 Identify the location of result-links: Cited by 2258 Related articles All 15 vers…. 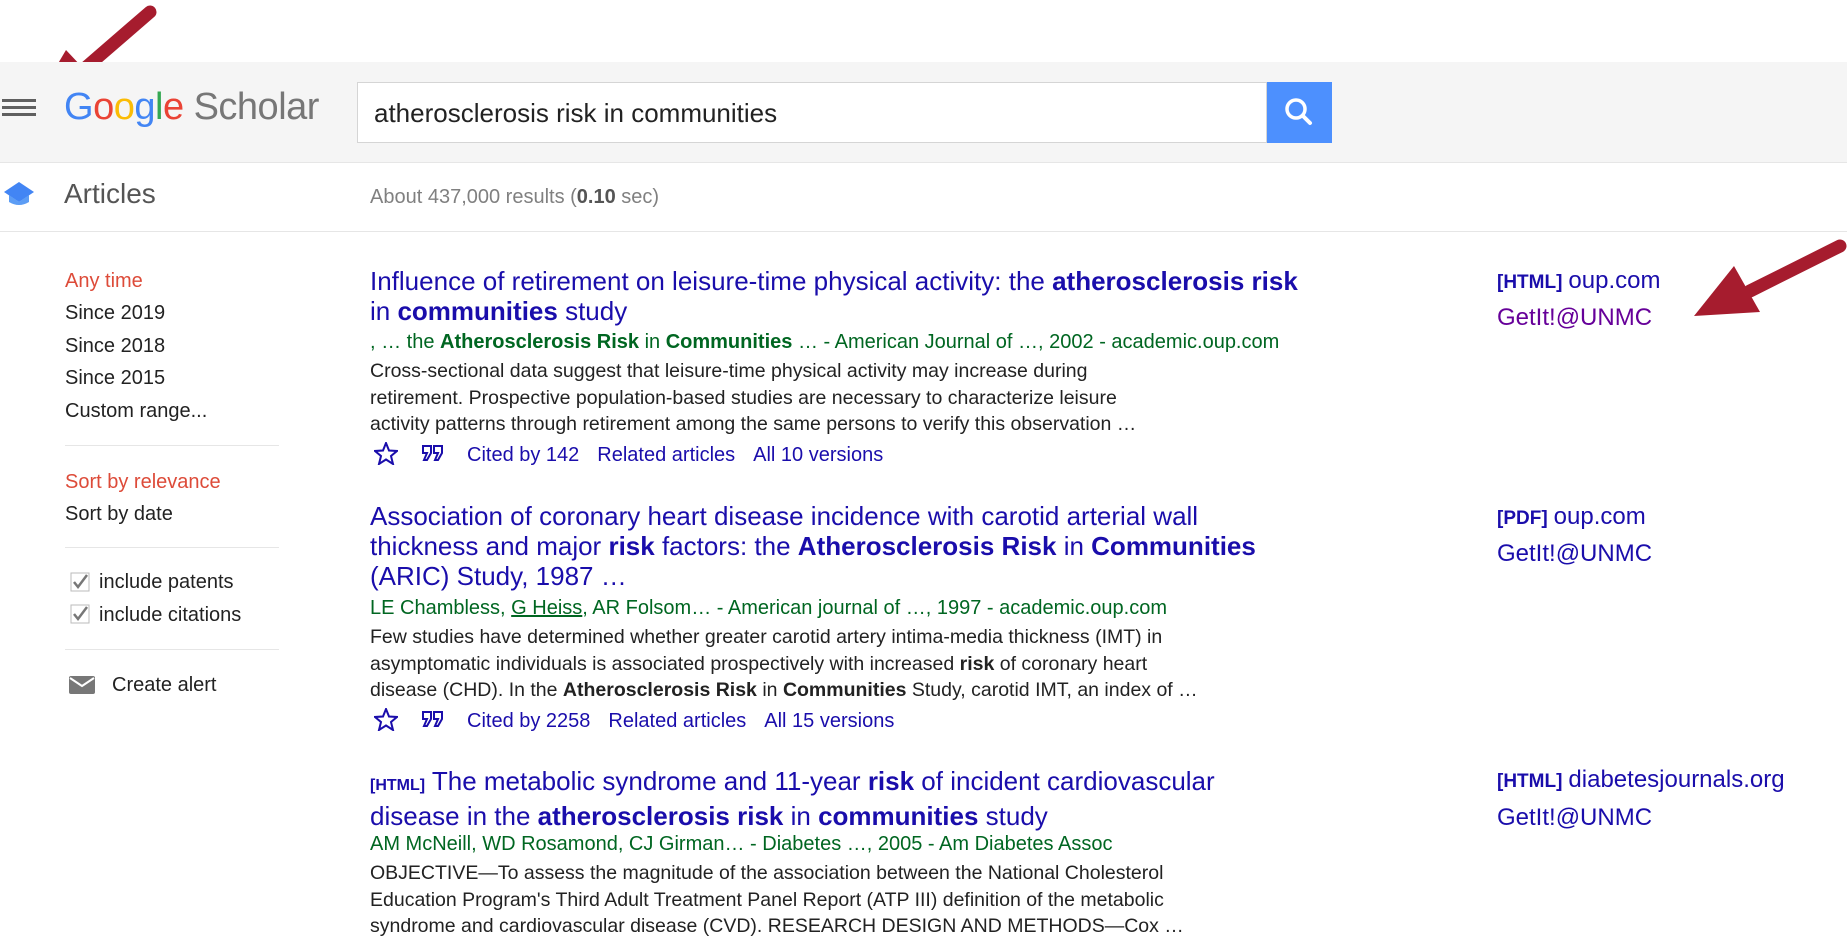
(689, 721).